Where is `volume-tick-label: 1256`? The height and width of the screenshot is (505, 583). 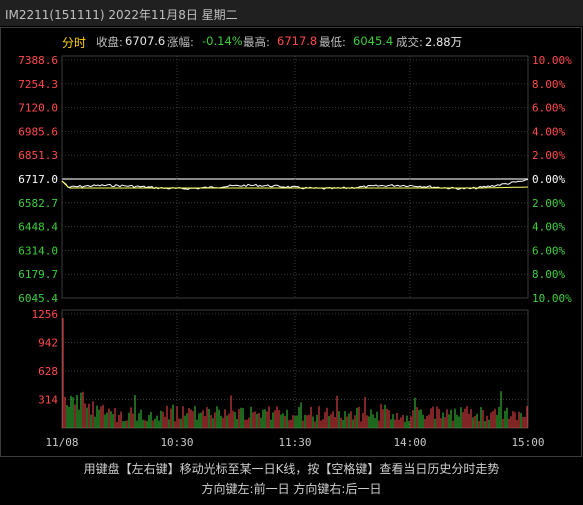 volume-tick-label: 1256 is located at coordinates (45, 314).